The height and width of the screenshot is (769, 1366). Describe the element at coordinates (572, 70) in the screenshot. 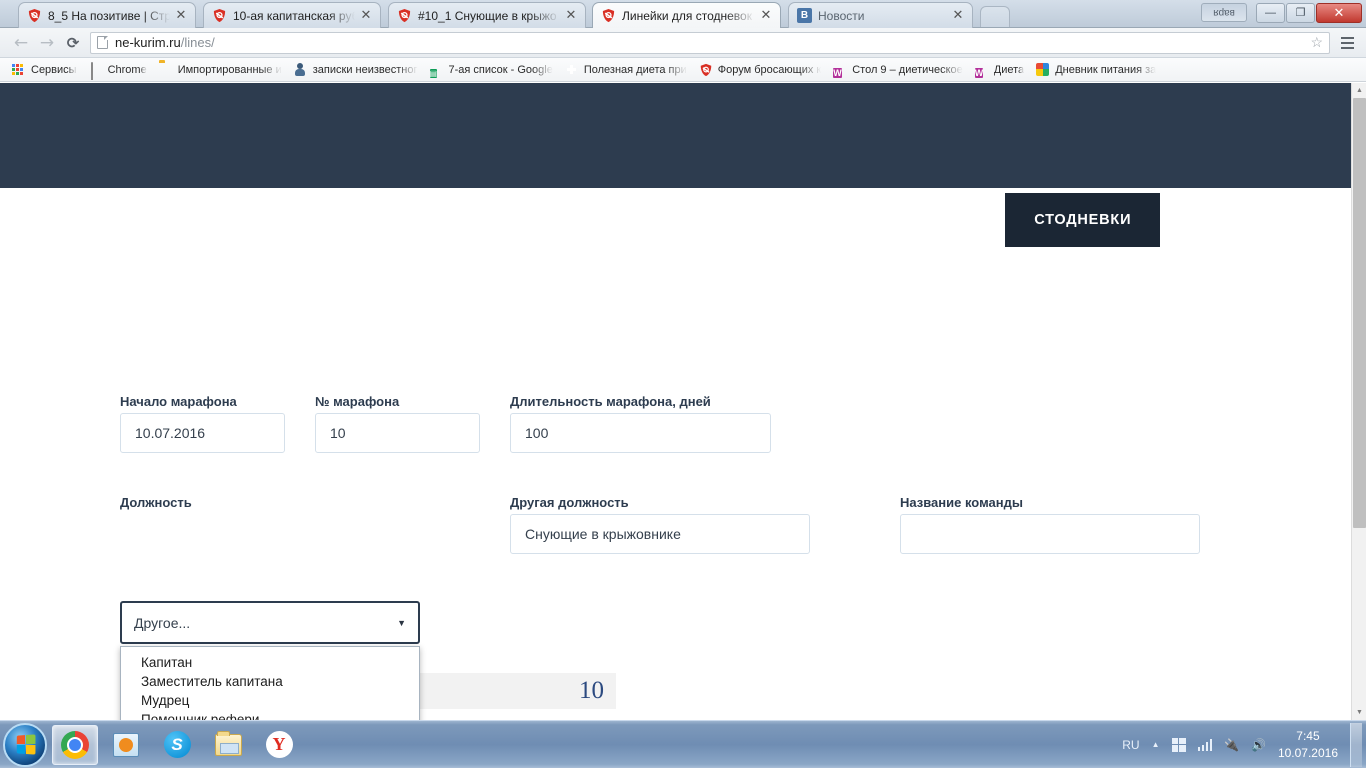

I see `red-cross-icon` at that location.